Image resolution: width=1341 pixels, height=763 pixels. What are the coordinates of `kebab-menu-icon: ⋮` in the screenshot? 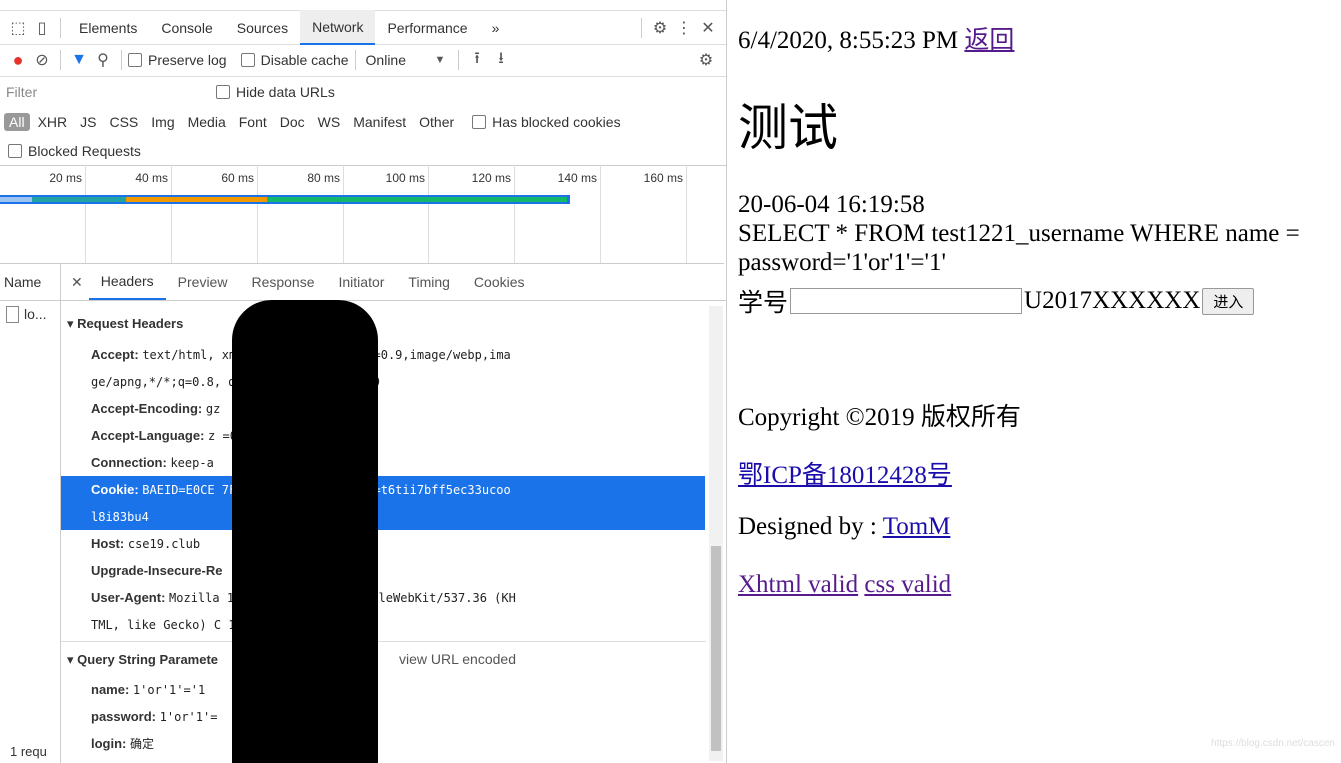 It's located at (684, 28).